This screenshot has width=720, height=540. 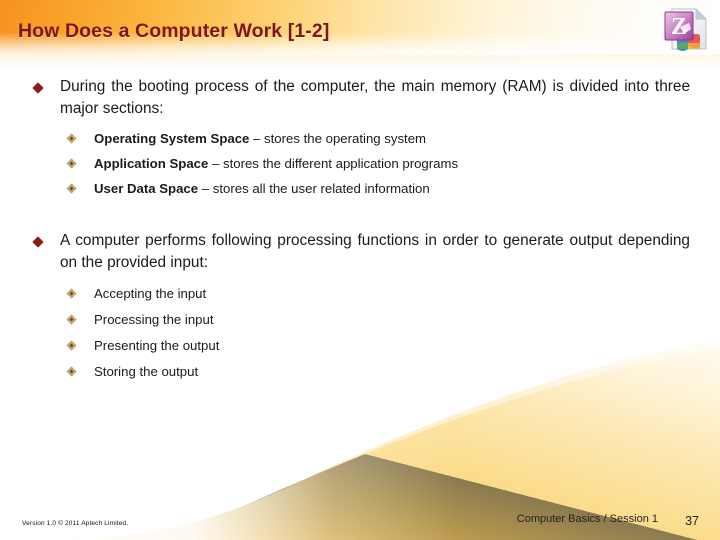 I want to click on sub-bullet-description: Storing the output, so click(x=146, y=371).